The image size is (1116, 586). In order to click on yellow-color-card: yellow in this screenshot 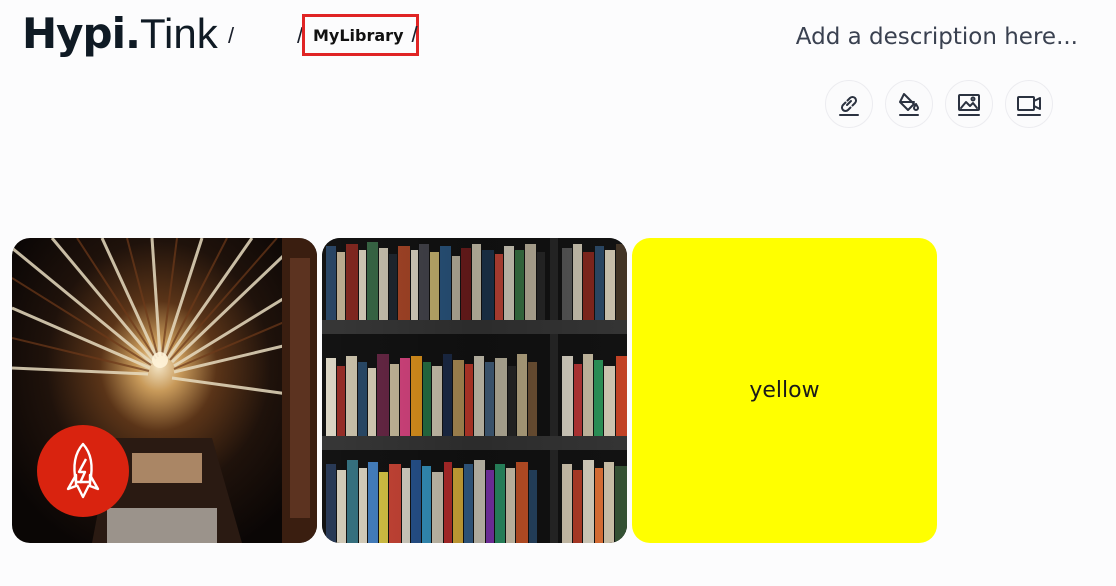, I will do `click(784, 390)`.